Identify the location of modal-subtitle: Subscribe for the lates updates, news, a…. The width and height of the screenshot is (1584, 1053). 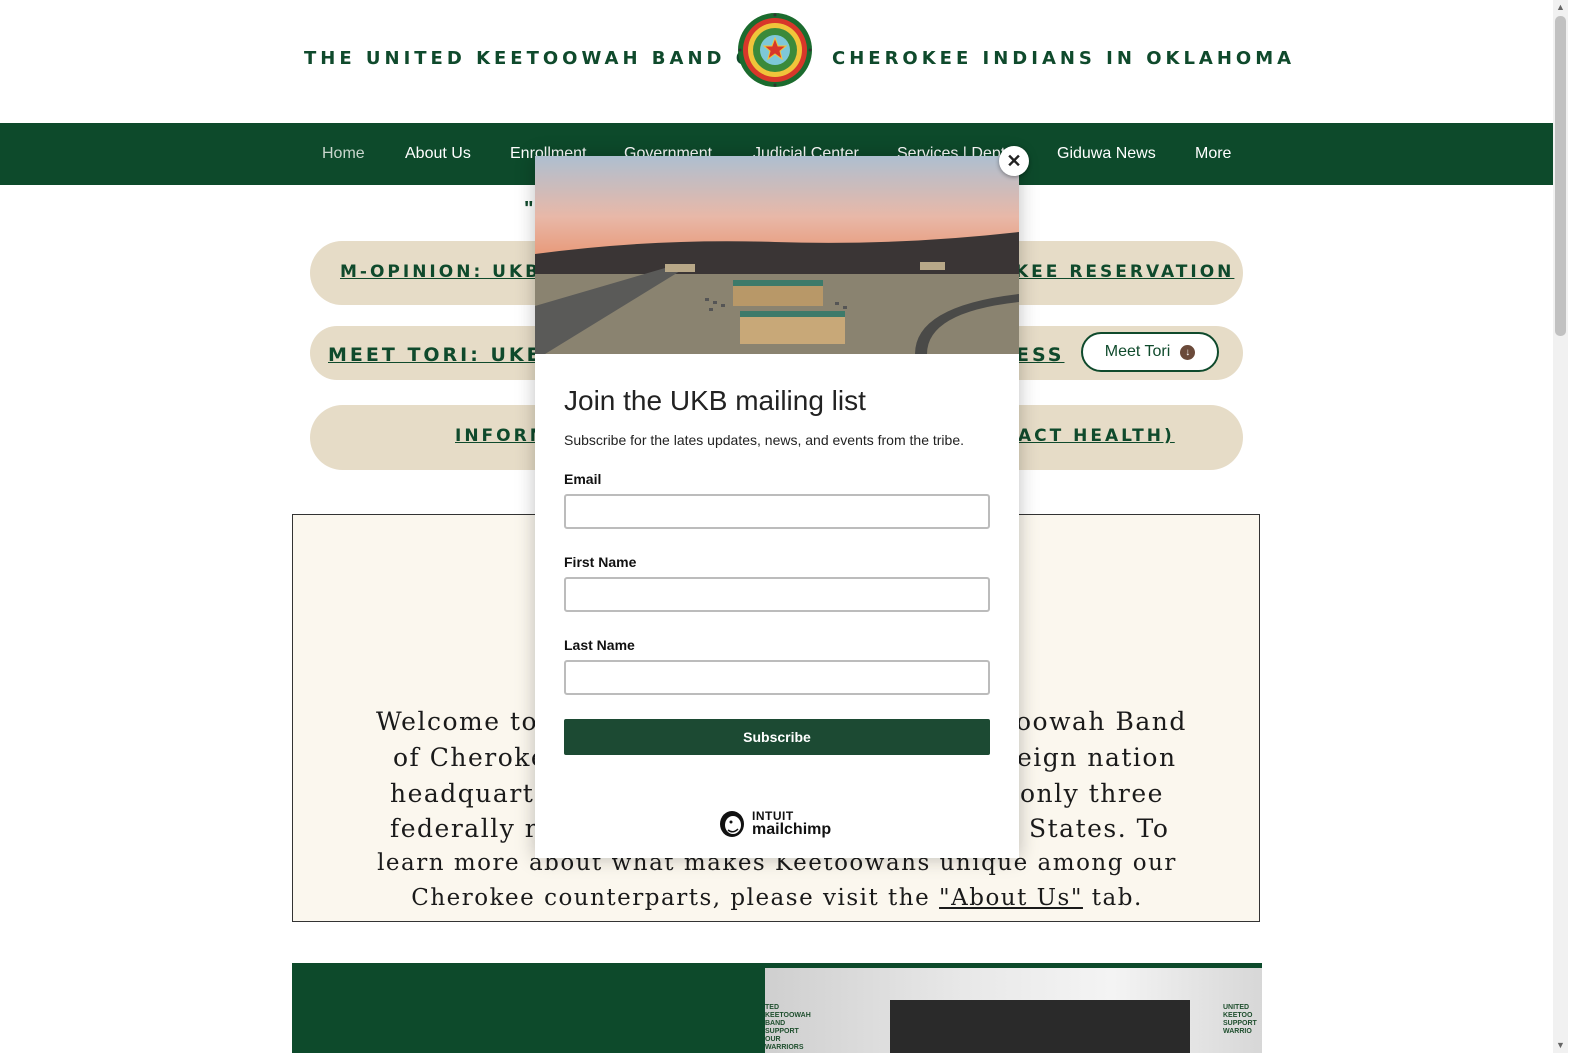
(764, 440).